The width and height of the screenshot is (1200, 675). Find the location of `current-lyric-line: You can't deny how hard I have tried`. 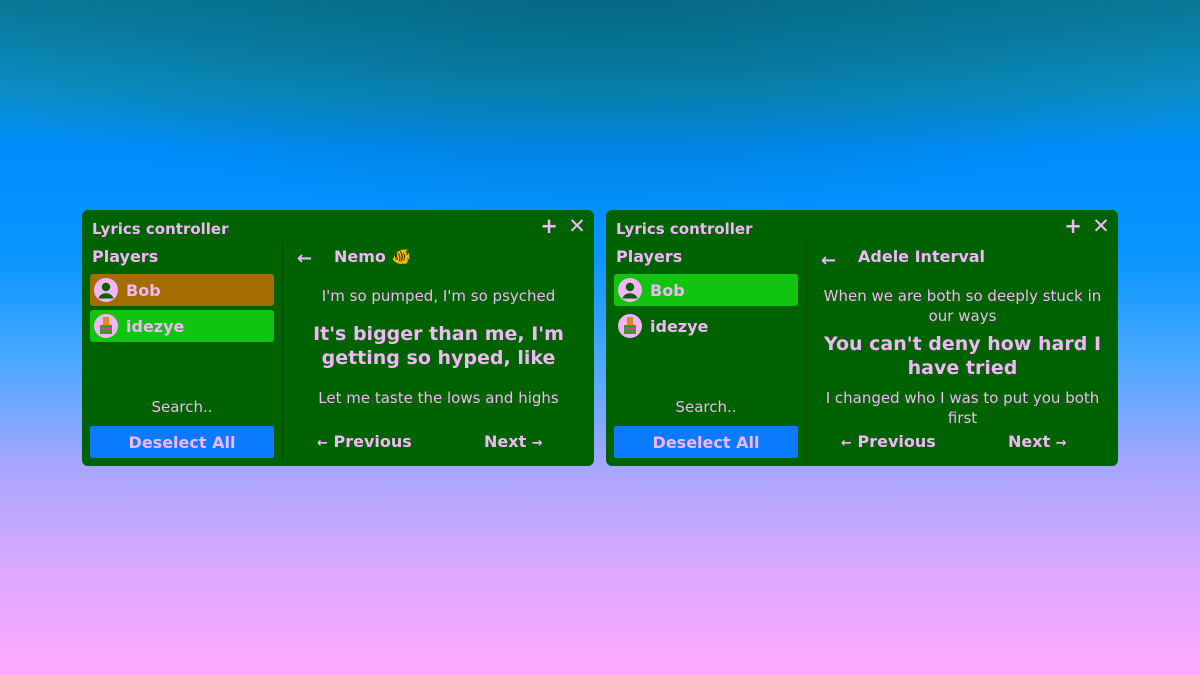

current-lyric-line: You can't deny how hard I have tried is located at coordinates (962, 356).